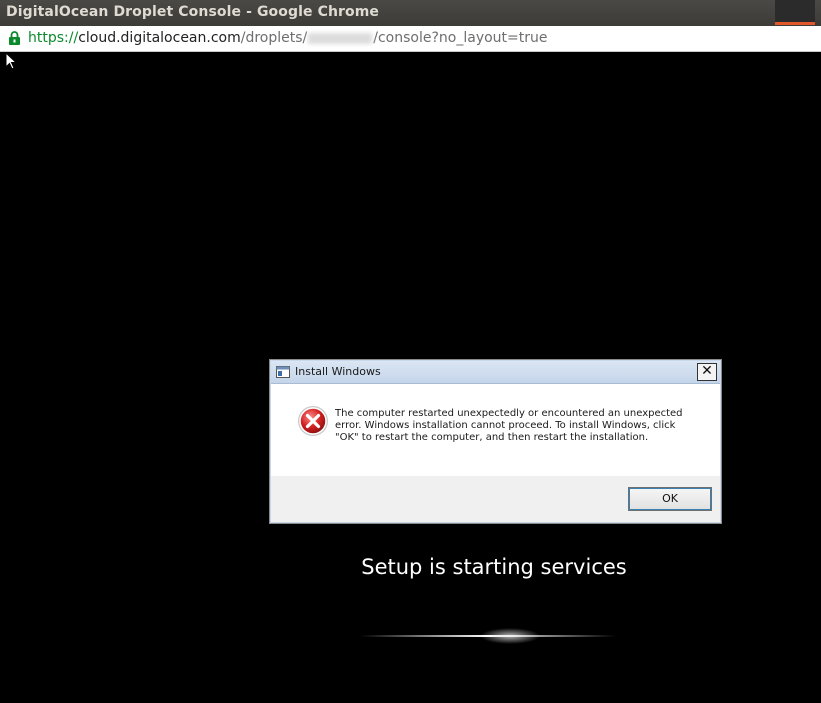 This screenshot has height=703, width=821. Describe the element at coordinates (670, 499) in the screenshot. I see `ok-button: OK` at that location.